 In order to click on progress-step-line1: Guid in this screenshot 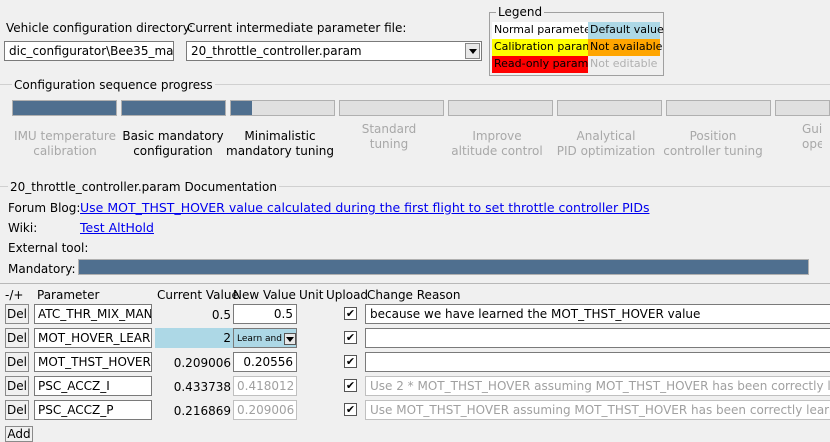, I will do `click(812, 129)`.